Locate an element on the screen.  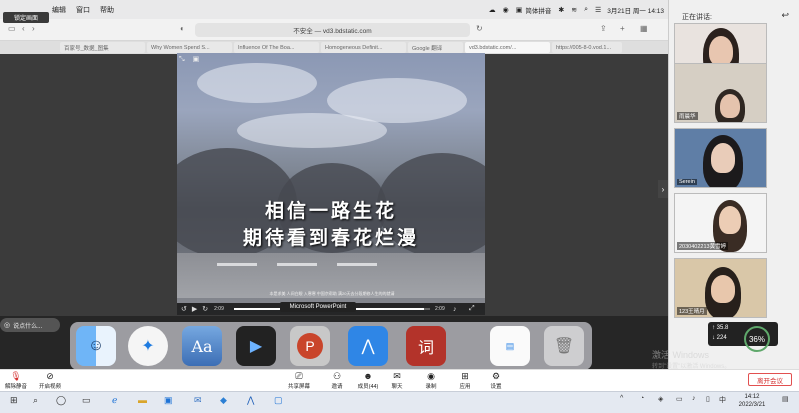
ime-indicator: 中 is located at coordinates (722, 400).